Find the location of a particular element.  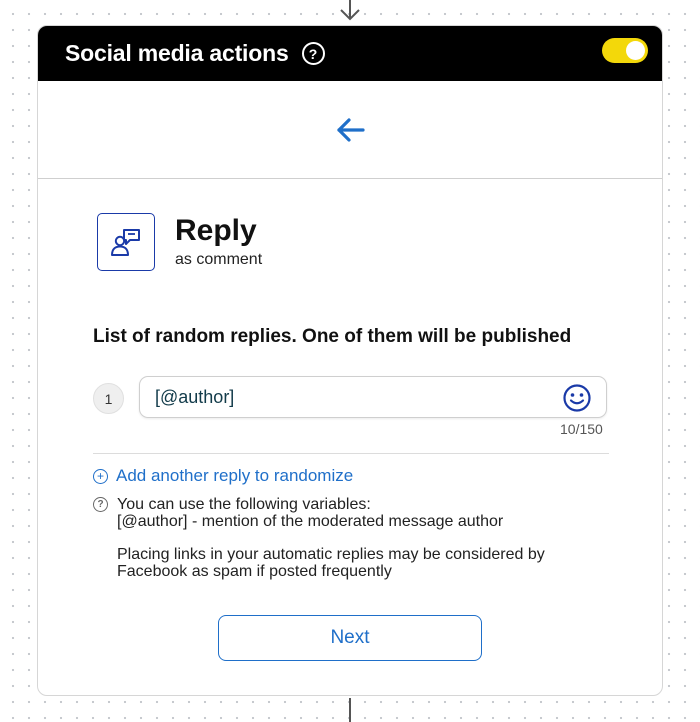

action-header: Reply as comment is located at coordinates (179, 242).